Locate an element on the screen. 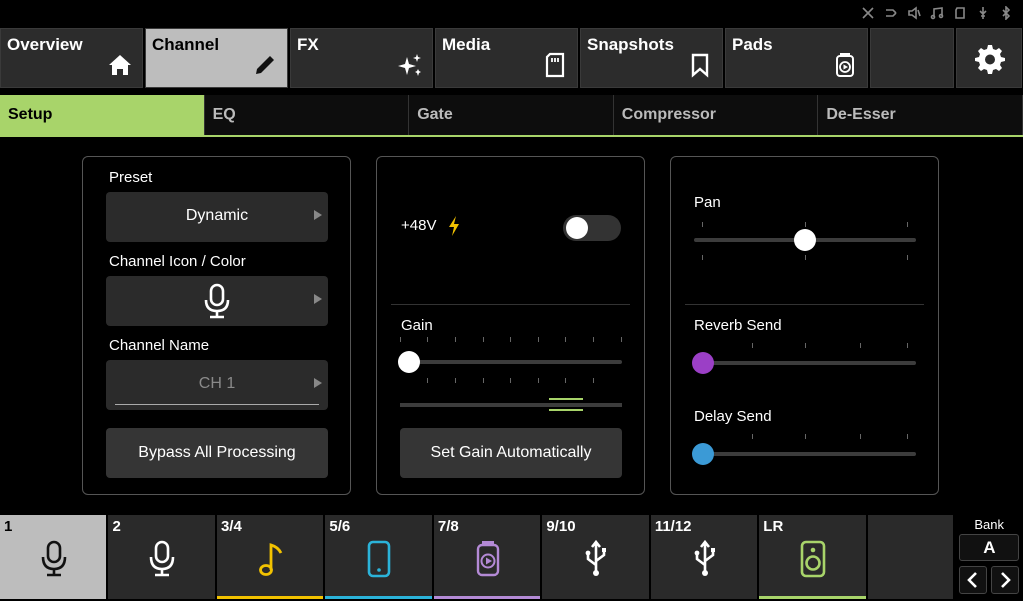 This screenshot has width=1023, height=601. channel-number: 2 is located at coordinates (116, 526).